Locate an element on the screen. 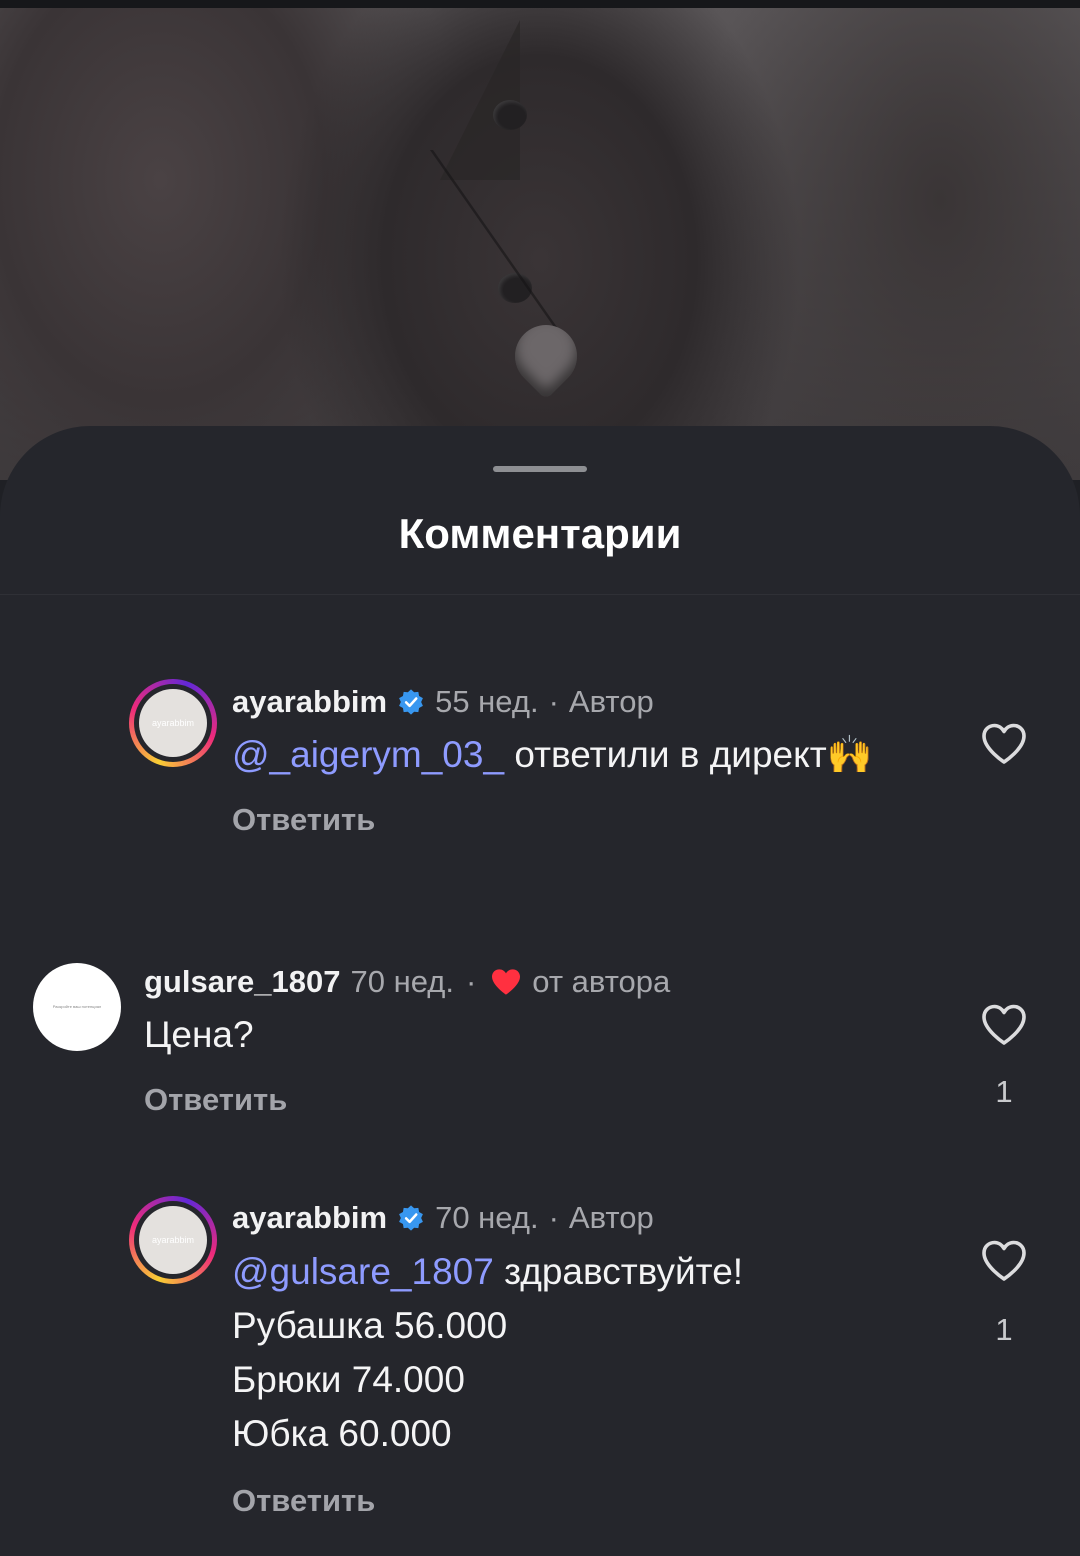 The image size is (1080, 1556). comment-meta: ayarabbim 55 нед. · Автор is located at coordinates (443, 702).